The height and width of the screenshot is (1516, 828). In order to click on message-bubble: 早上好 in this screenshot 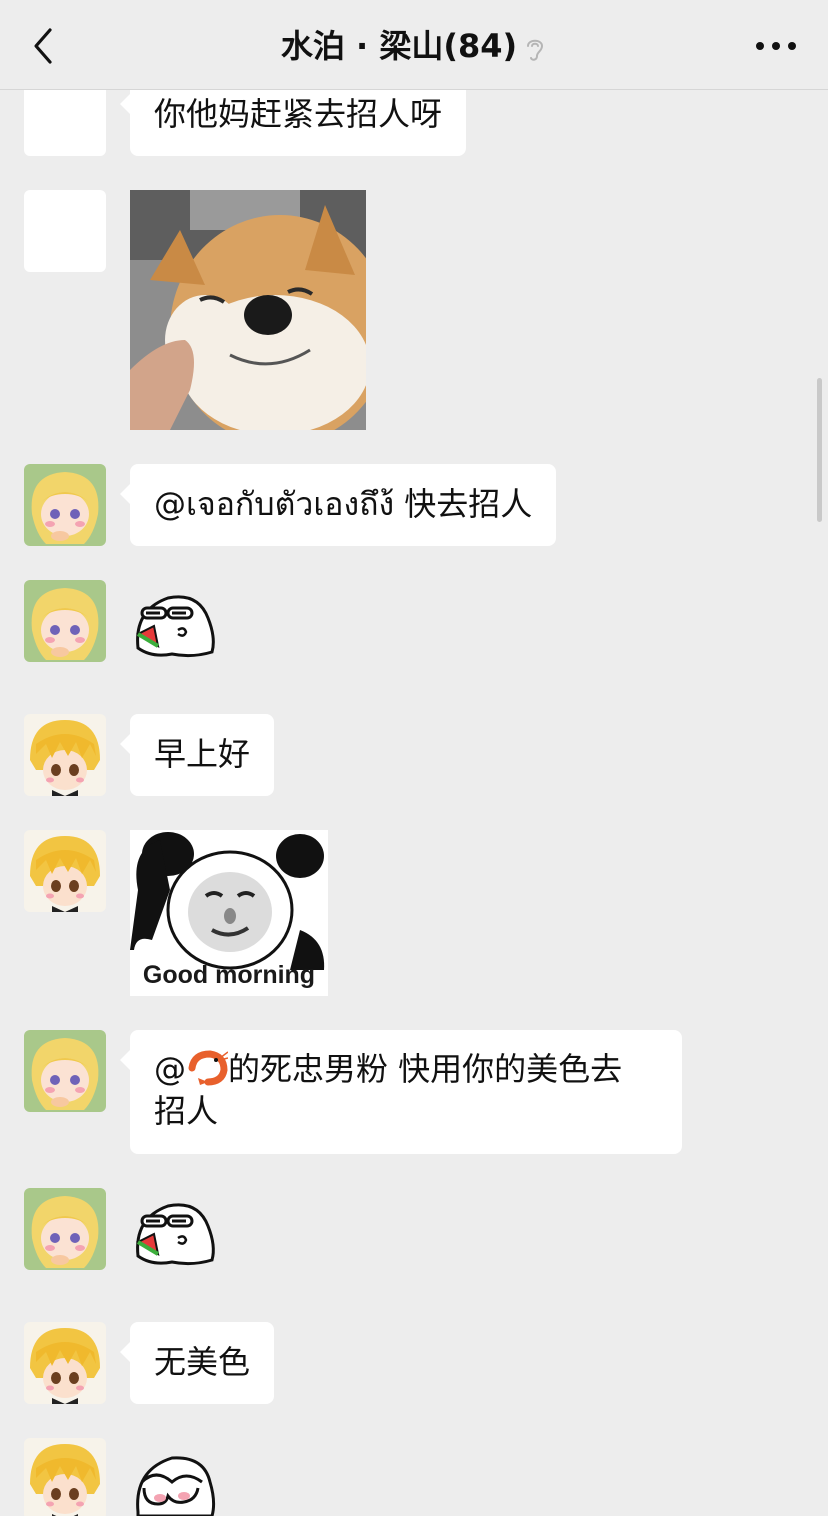, I will do `click(197, 755)`.